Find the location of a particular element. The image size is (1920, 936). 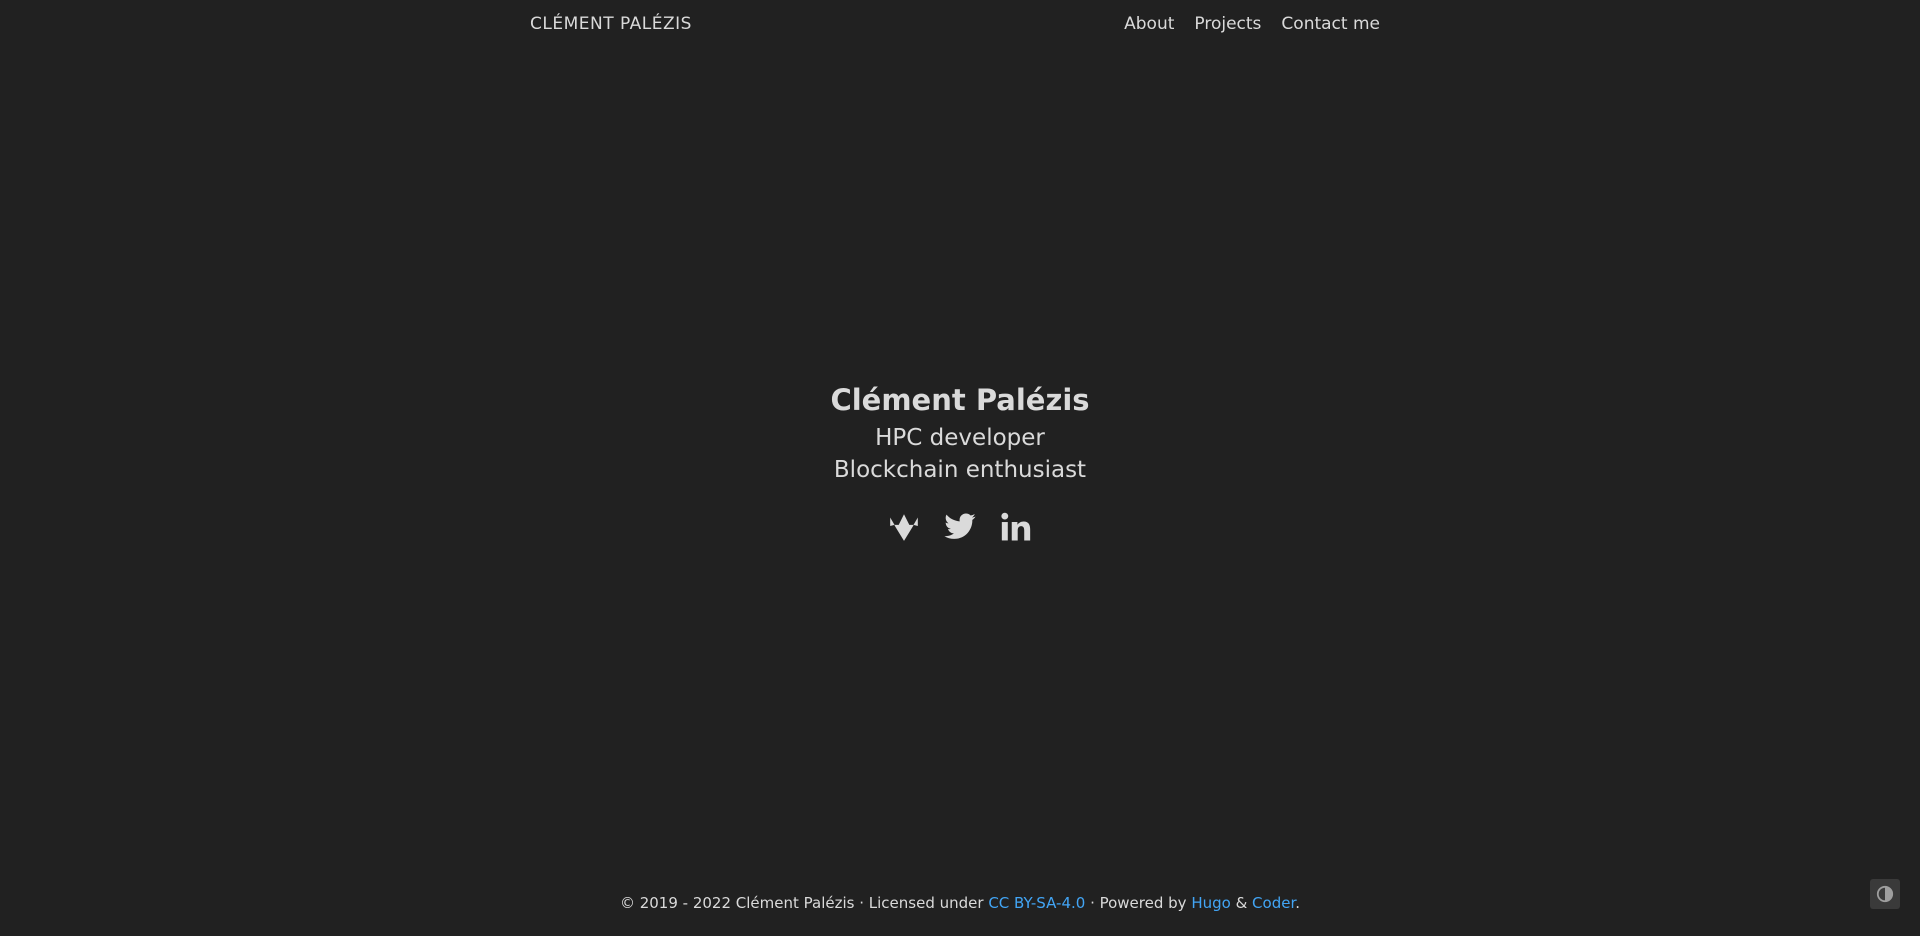

twitter-icon is located at coordinates (960, 526).